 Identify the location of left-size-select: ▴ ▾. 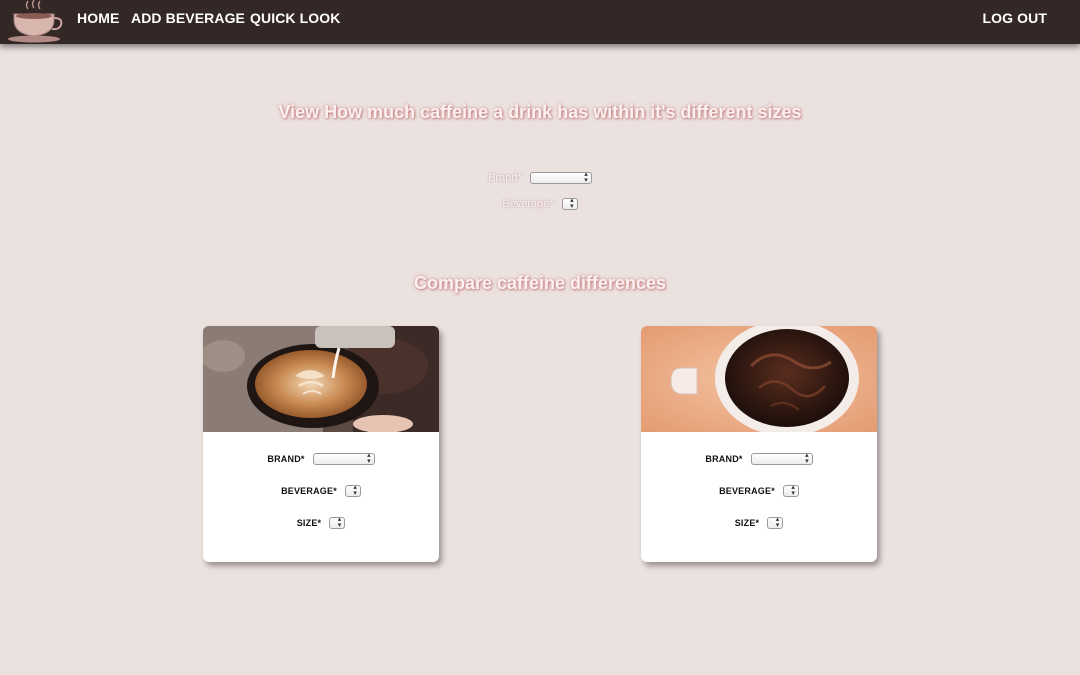
(337, 522).